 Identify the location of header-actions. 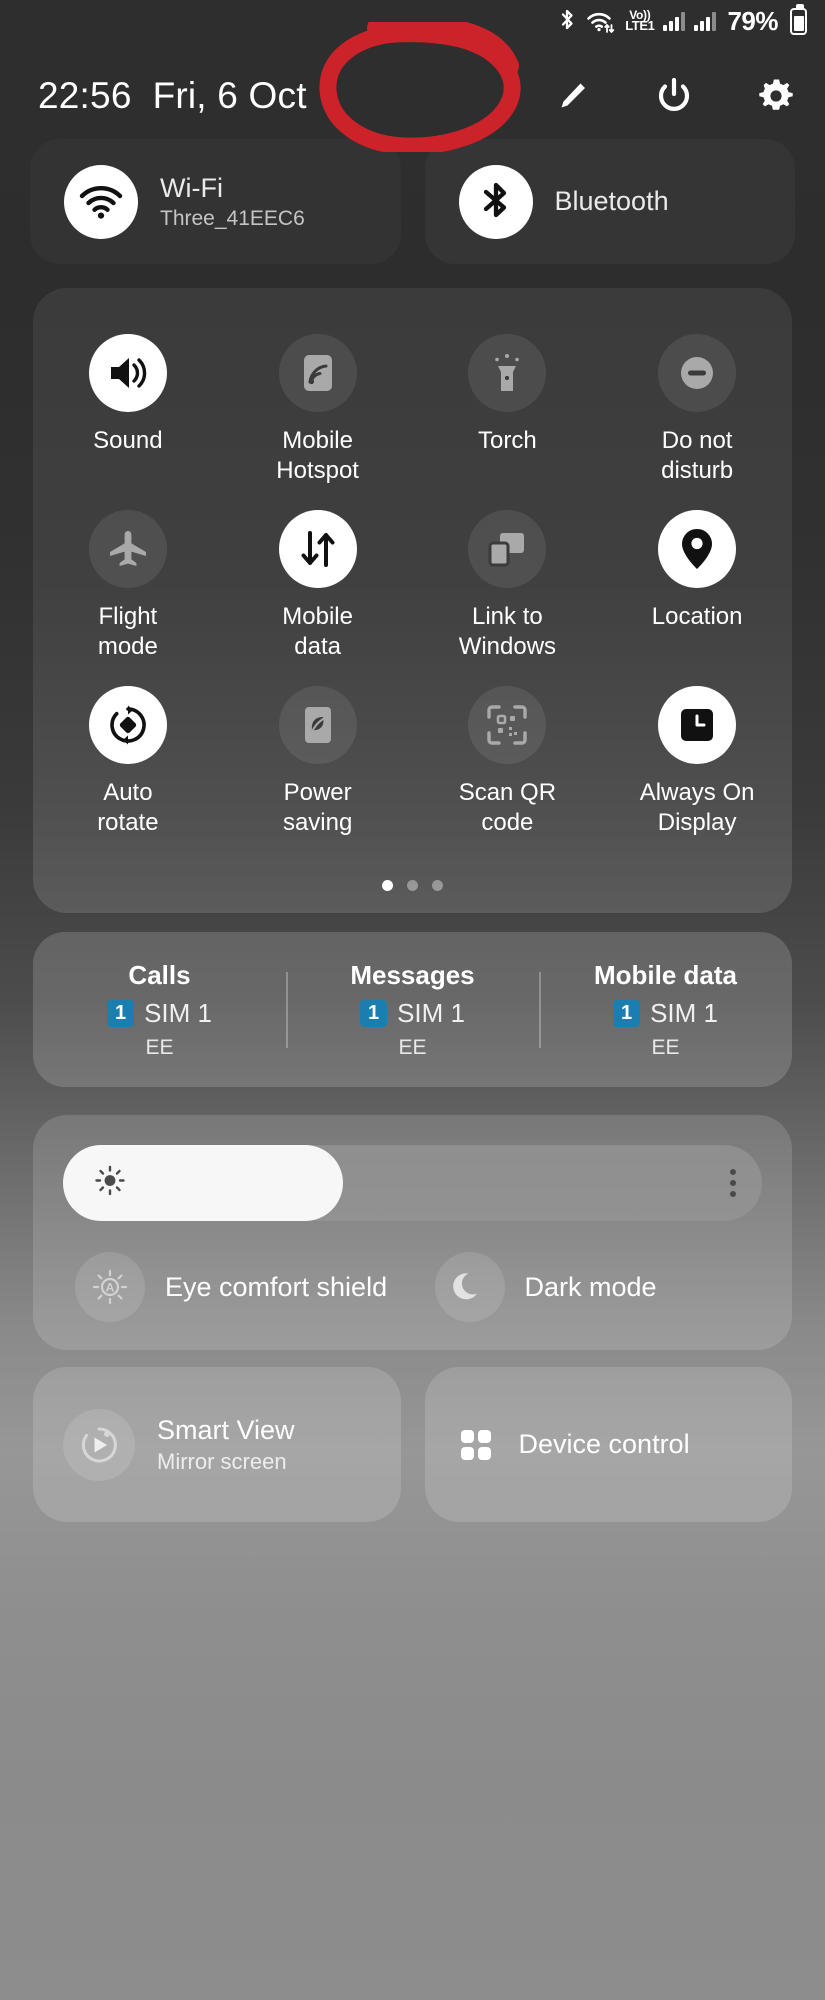
(674, 96).